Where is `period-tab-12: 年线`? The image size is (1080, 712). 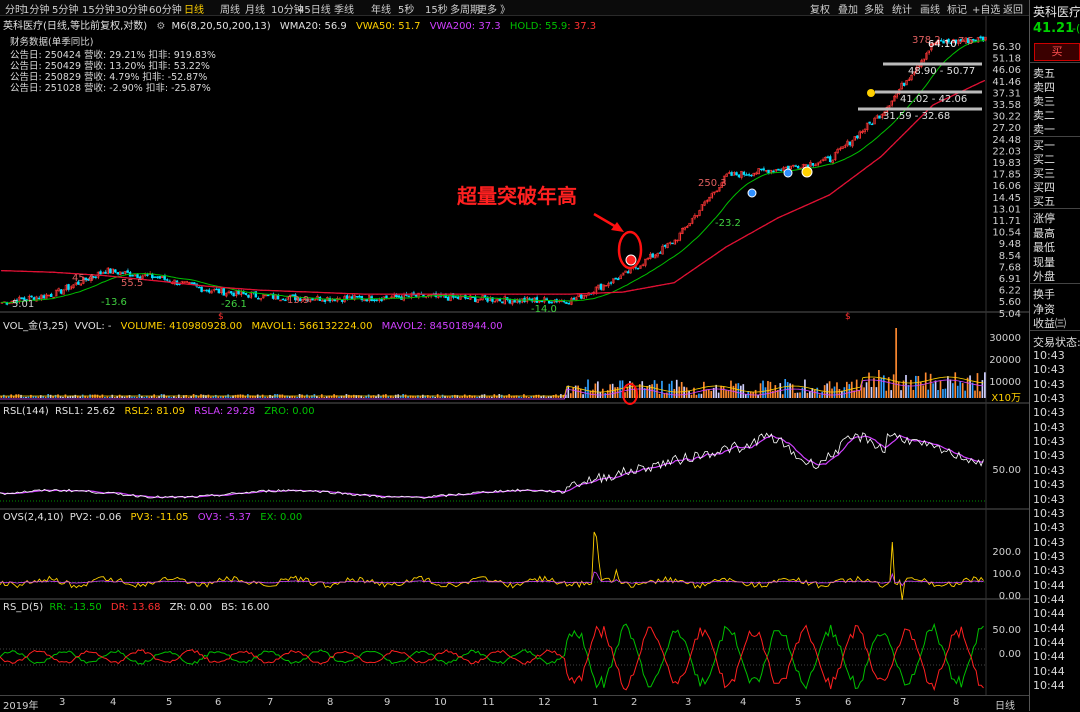 period-tab-12: 年线 is located at coordinates (381, 8).